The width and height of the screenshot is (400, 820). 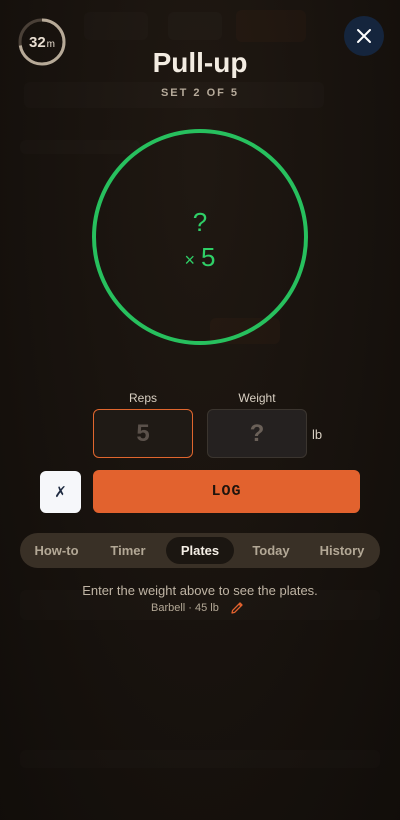 I want to click on tab-plates: Plates, so click(x=200, y=550).